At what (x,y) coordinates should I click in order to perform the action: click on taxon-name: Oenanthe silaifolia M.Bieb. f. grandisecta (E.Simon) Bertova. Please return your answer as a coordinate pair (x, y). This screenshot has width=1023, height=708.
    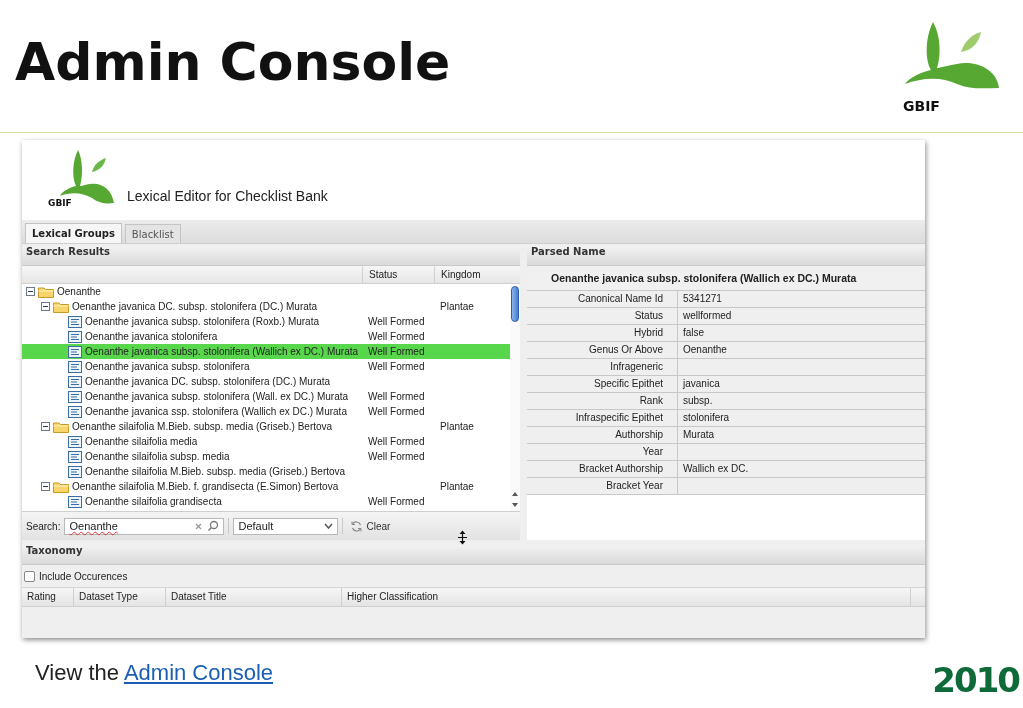
    Looking at the image, I should click on (205, 486).